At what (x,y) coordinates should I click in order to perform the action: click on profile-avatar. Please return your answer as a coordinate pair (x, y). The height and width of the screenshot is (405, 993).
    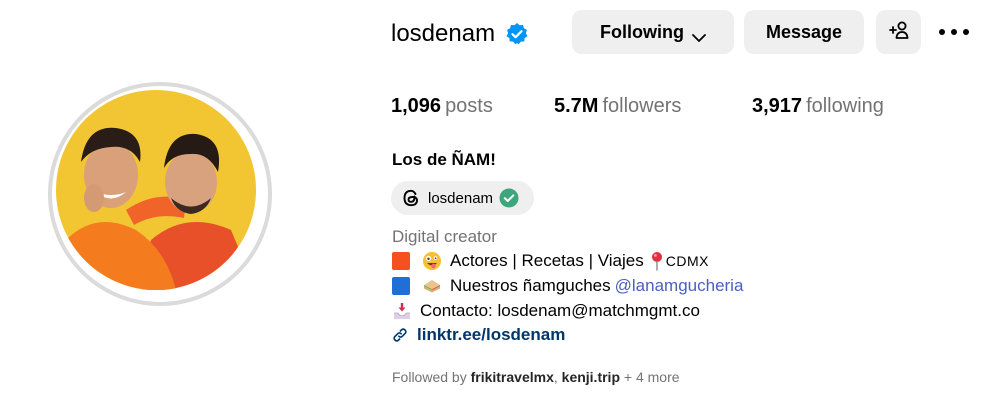
    Looking at the image, I should click on (160, 194).